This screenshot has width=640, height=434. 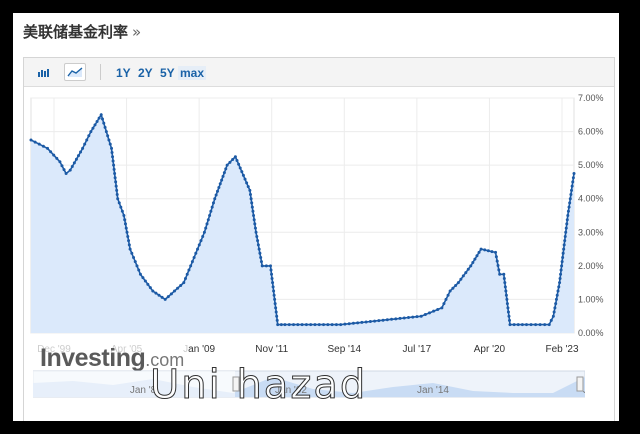 What do you see at coordinates (591, 232) in the screenshot?
I see `y-tick-label: 3.00%` at bounding box center [591, 232].